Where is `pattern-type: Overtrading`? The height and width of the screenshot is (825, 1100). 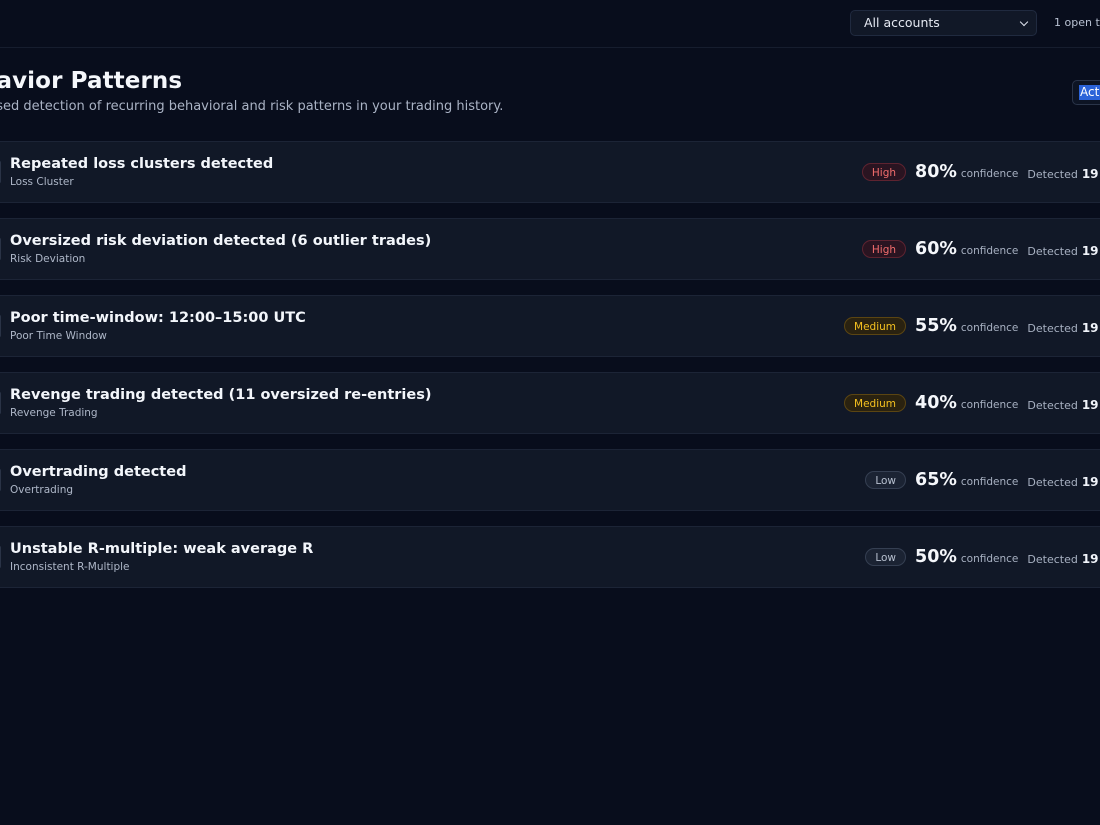
pattern-type: Overtrading is located at coordinates (42, 490).